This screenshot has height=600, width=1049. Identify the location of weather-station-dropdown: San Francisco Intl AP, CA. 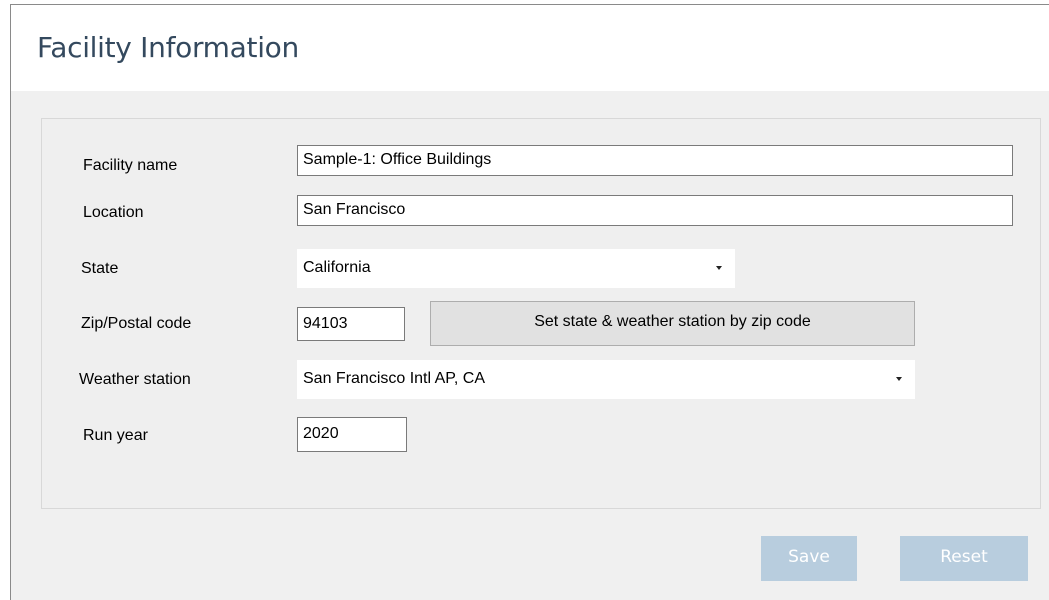
(606, 379).